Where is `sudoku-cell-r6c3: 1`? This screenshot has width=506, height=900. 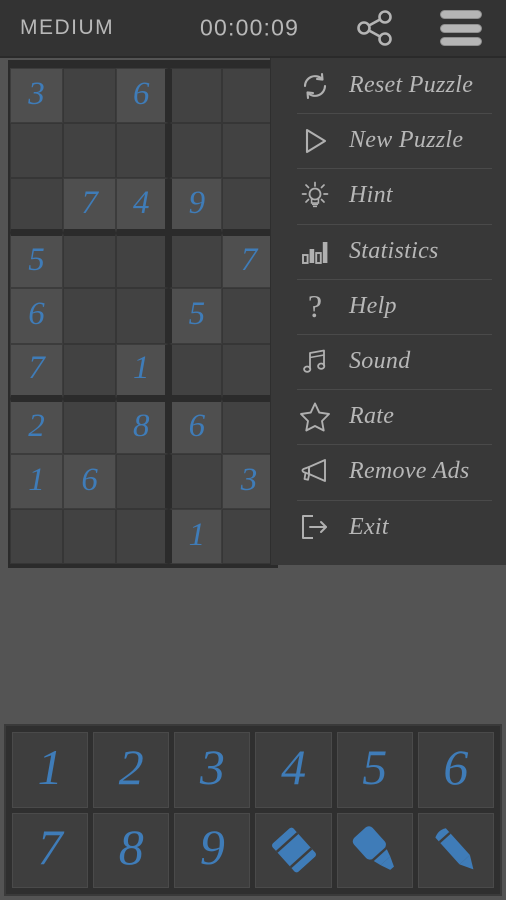 sudoku-cell-r6c3: 1 is located at coordinates (143, 371).